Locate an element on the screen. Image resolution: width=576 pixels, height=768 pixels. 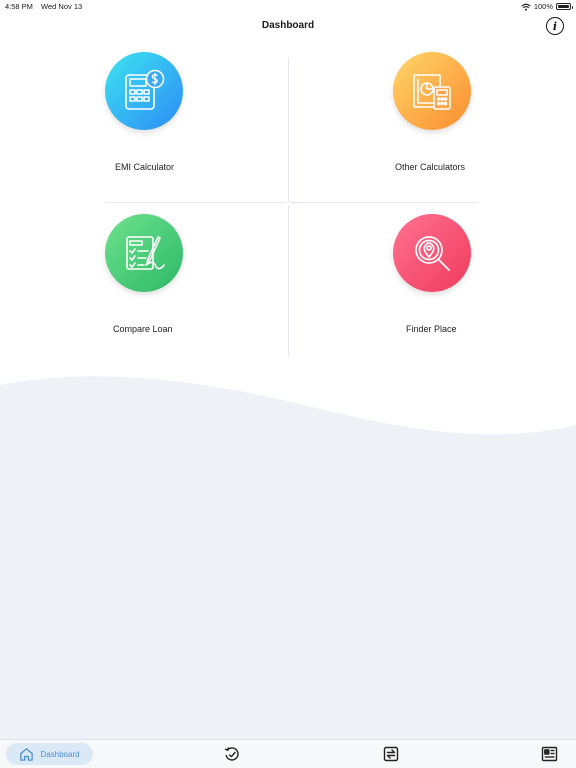
grid-divider-horizontal-right is located at coordinates (384, 202).